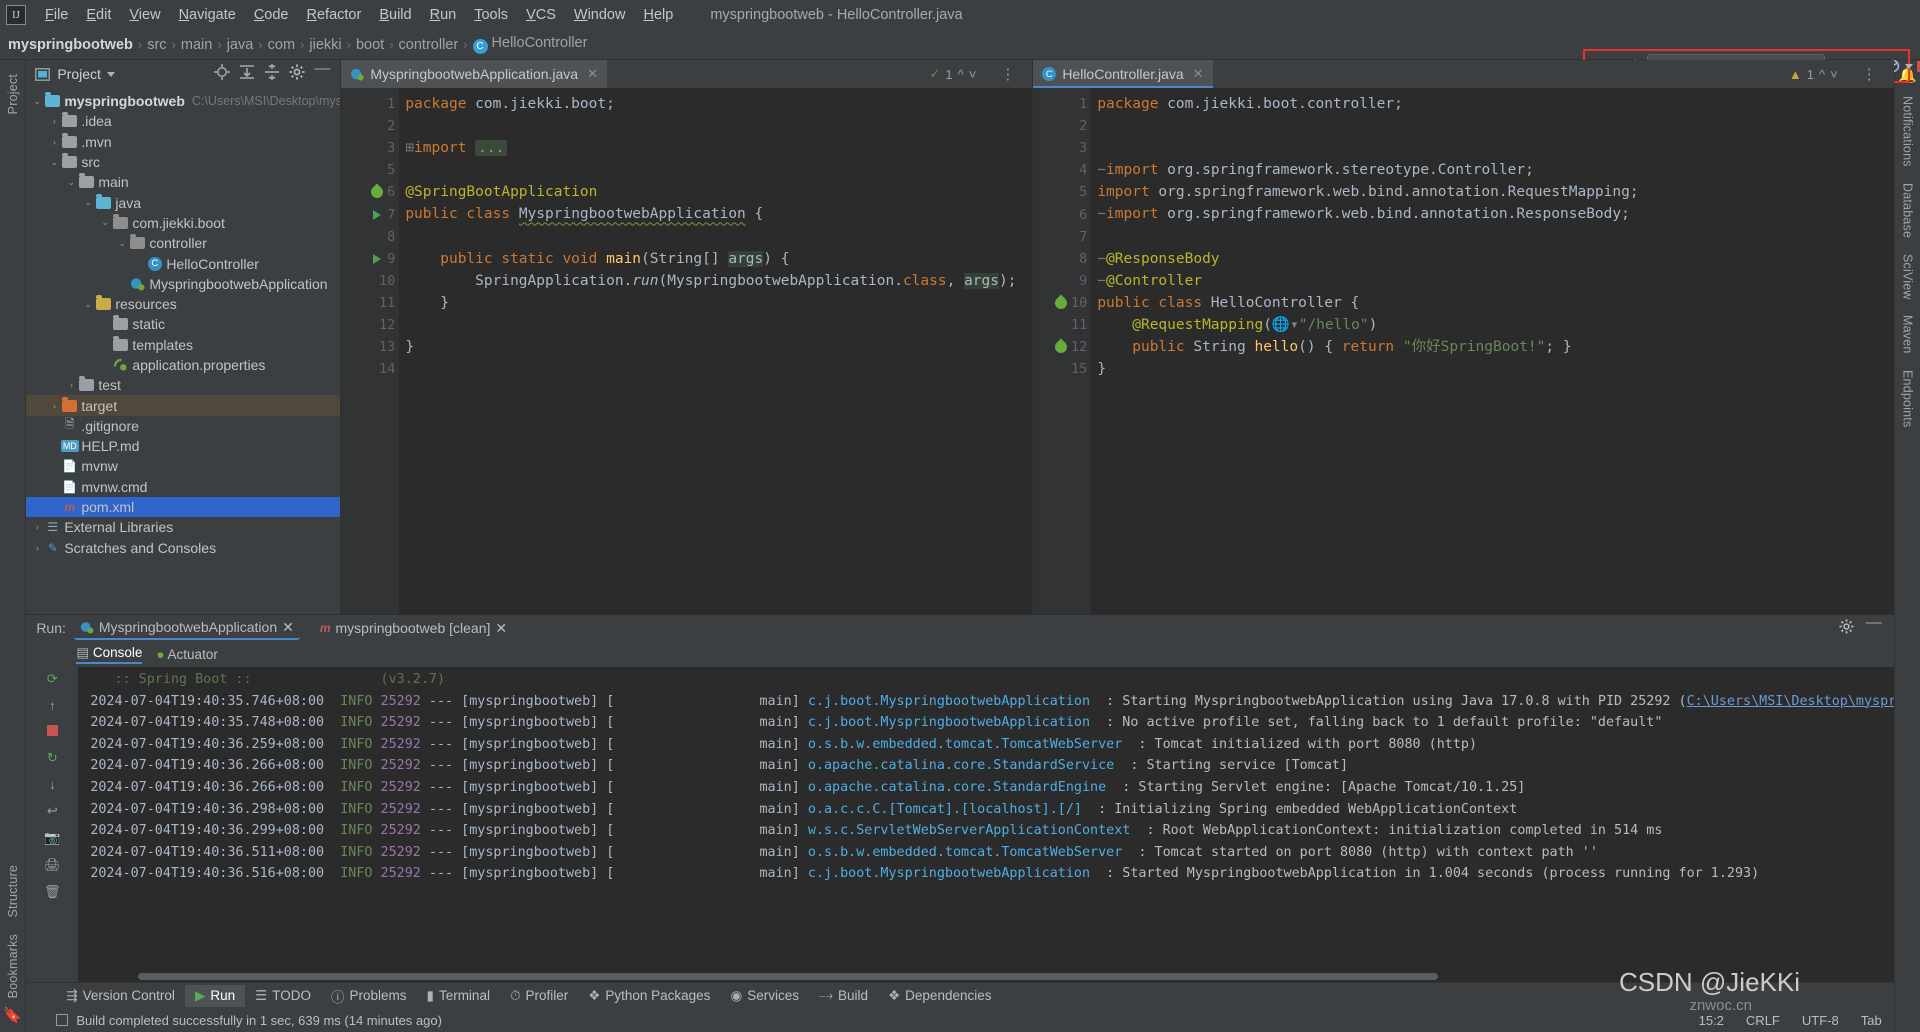 This screenshot has height=1032, width=1920. What do you see at coordinates (52, 838) in the screenshot?
I see `camera-icon: 📷` at bounding box center [52, 838].